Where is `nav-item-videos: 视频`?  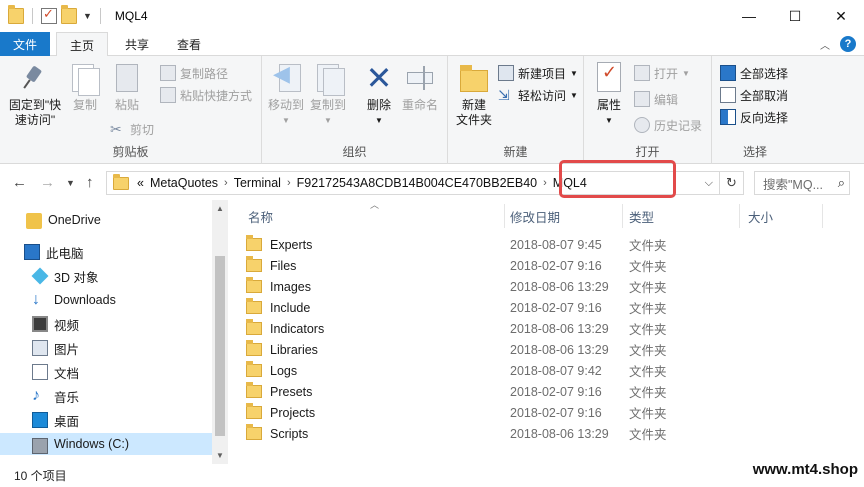
nav-item-videos: 视频 is located at coordinates (122, 324).